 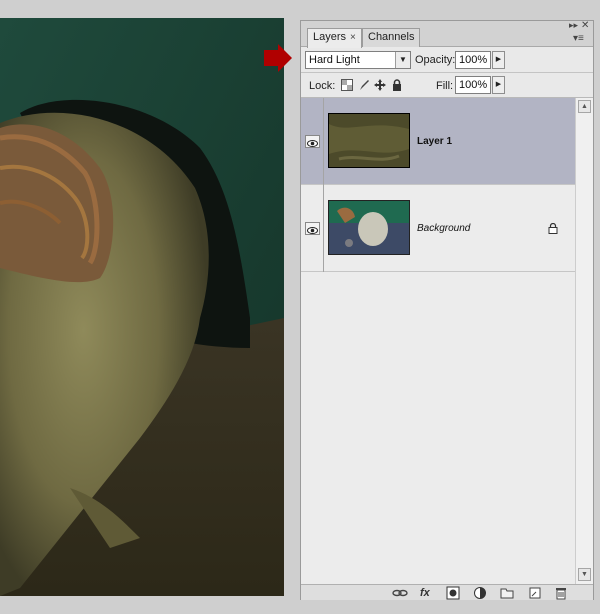 I want to click on close-icon: ✕, so click(x=585, y=25).